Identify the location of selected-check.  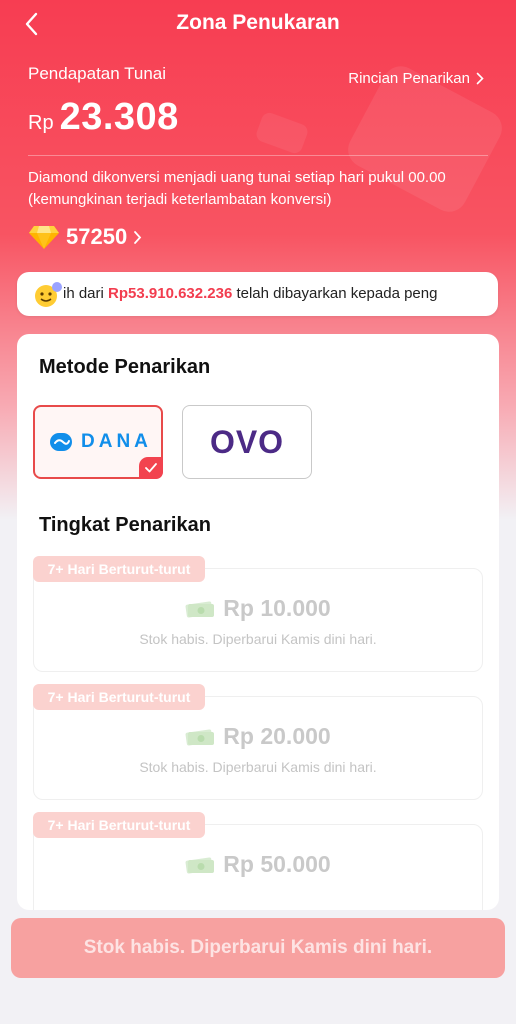
(151, 468).